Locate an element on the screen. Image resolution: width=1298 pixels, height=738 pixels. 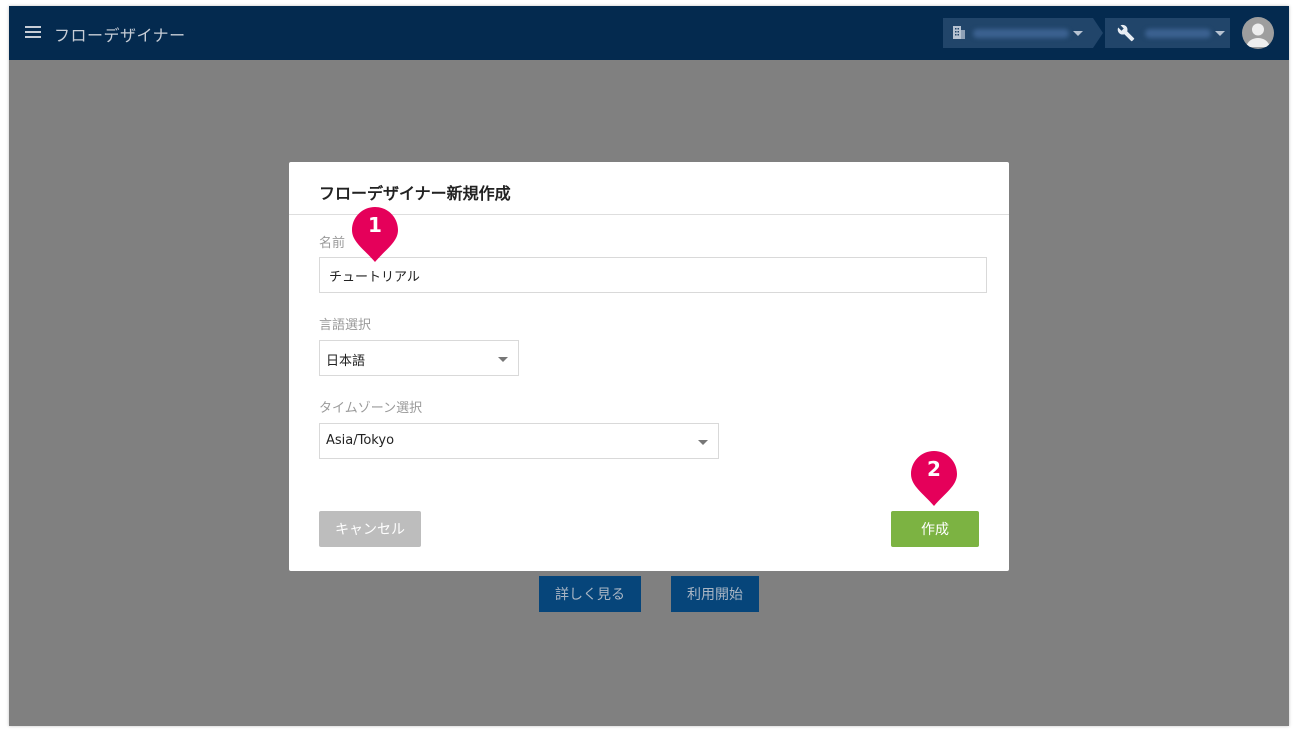
workspace-selector is located at coordinates (1167, 33).